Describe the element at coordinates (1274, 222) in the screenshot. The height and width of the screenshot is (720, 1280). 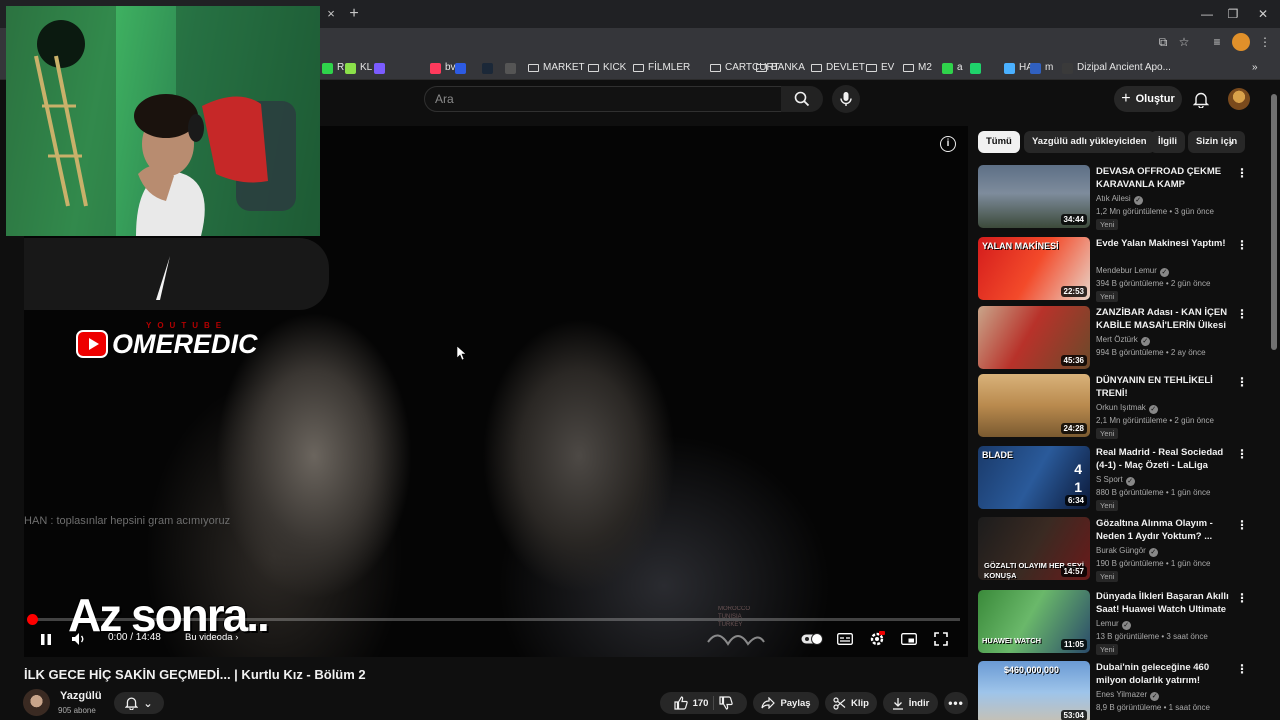
I see `scrollbar-thumb` at that location.